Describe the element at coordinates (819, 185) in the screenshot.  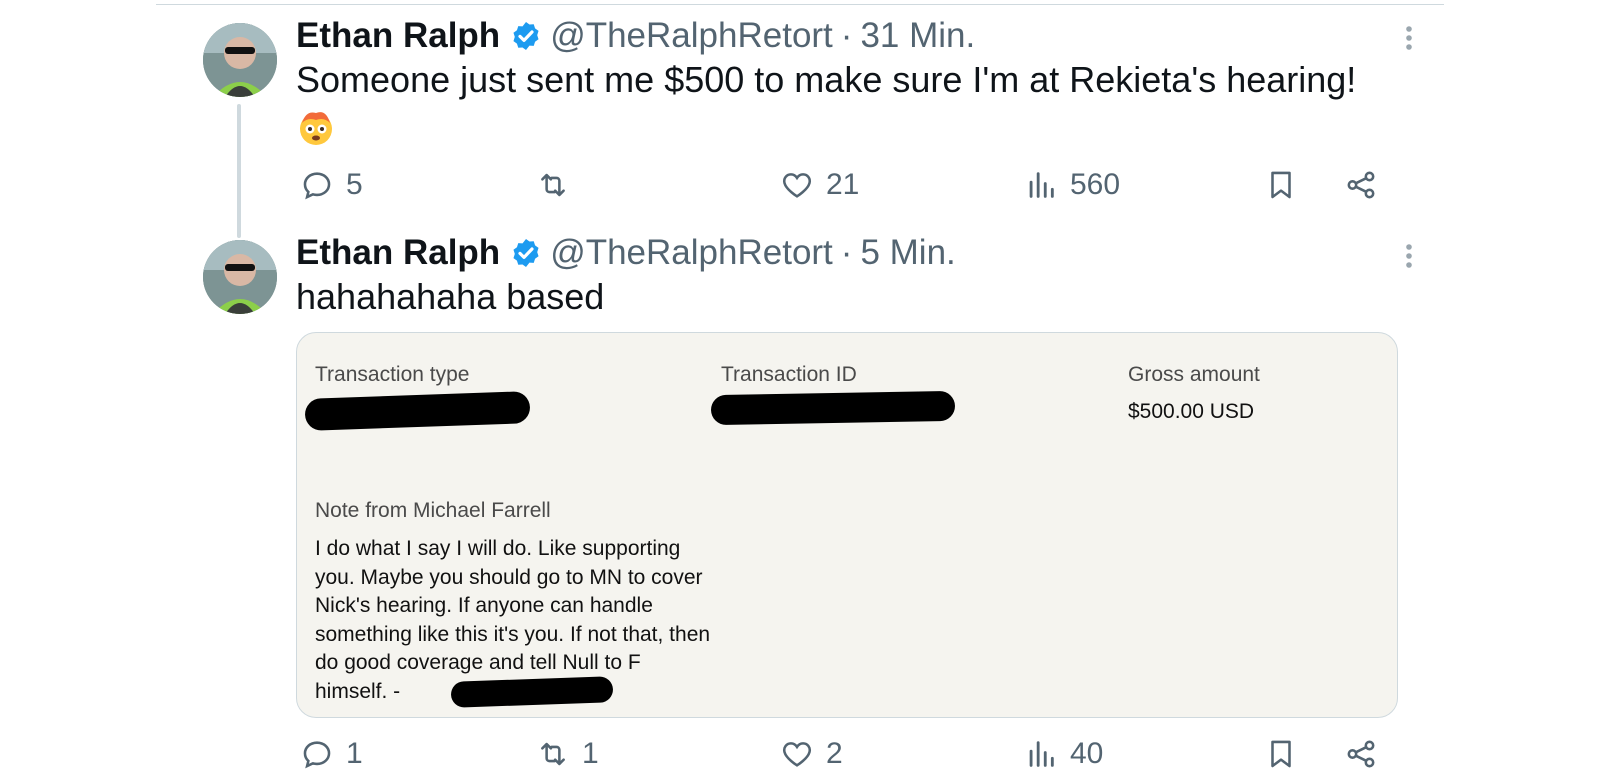
I see `like-button: 21` at that location.